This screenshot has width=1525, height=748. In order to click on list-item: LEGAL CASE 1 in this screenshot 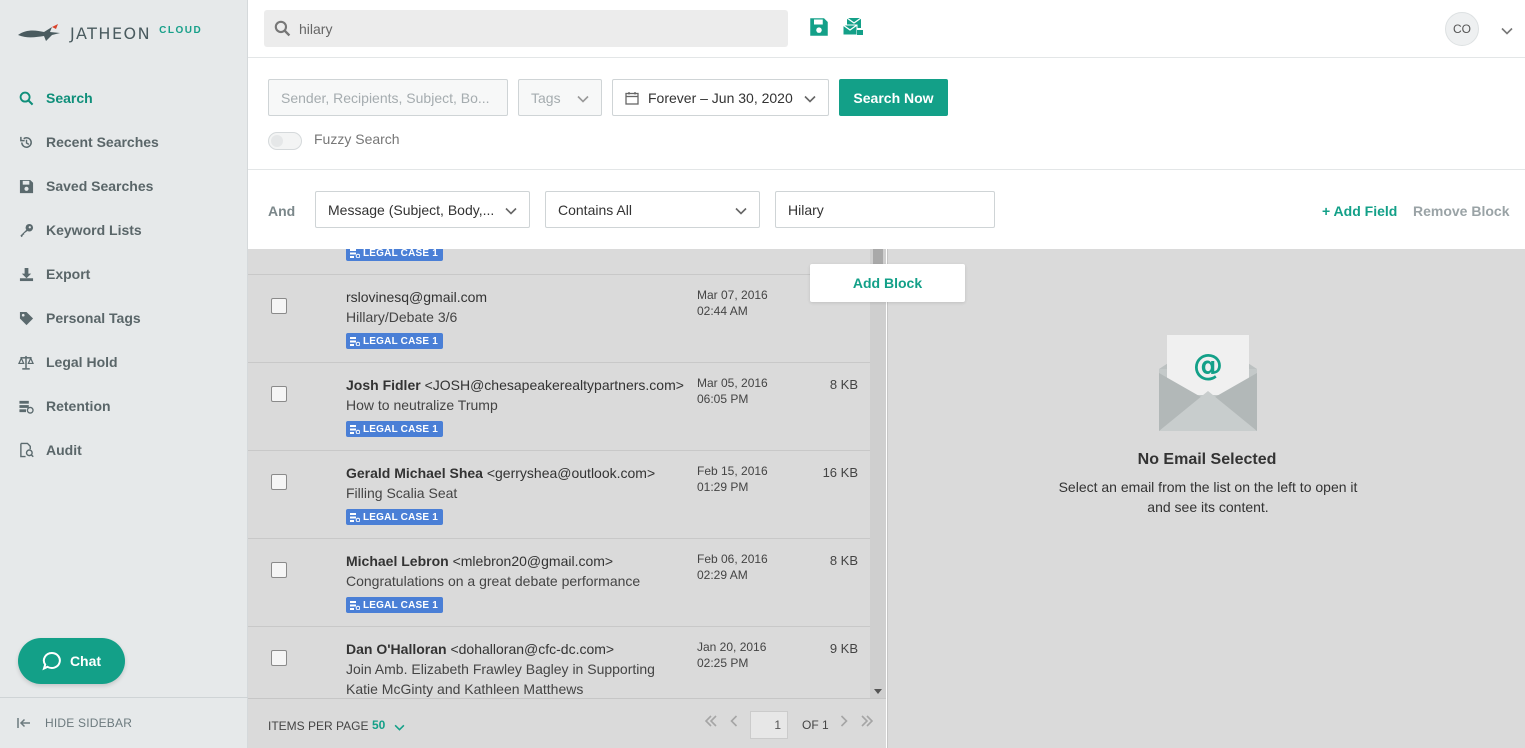, I will do `click(559, 262)`.